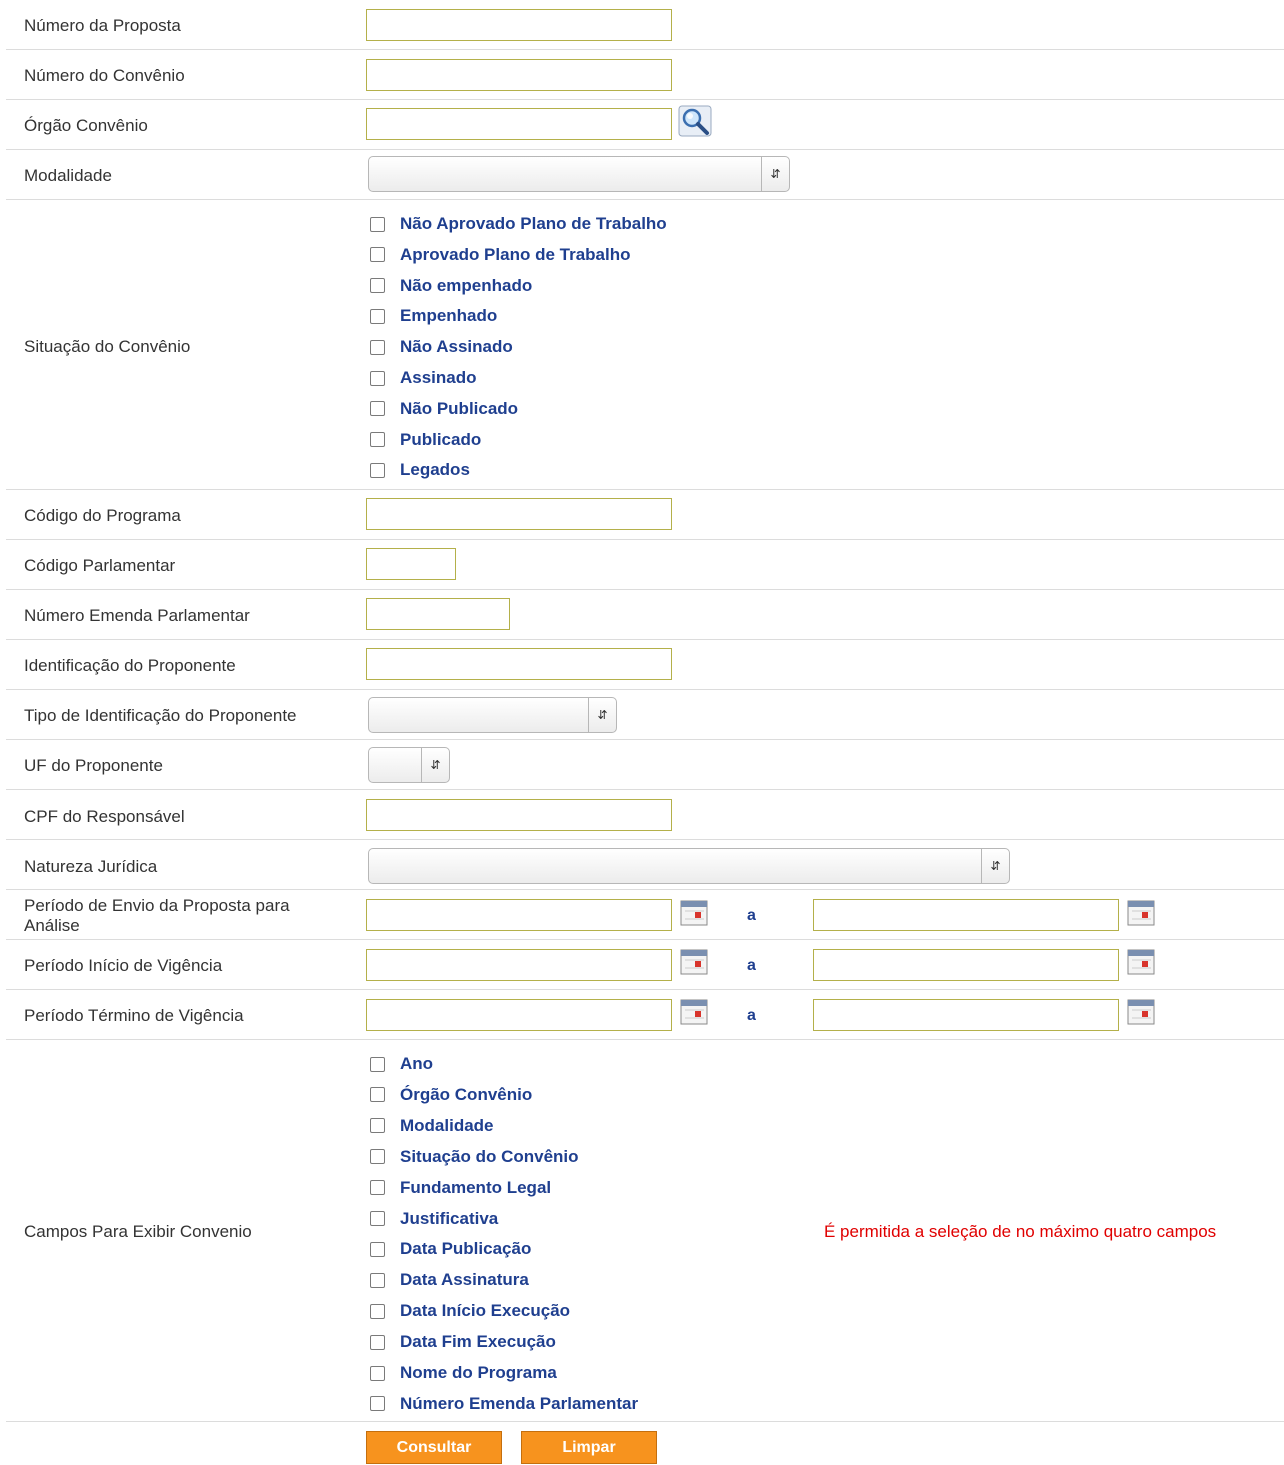 The height and width of the screenshot is (1465, 1284). What do you see at coordinates (519, 664) in the screenshot?
I see `identificacao-proponente-input` at bounding box center [519, 664].